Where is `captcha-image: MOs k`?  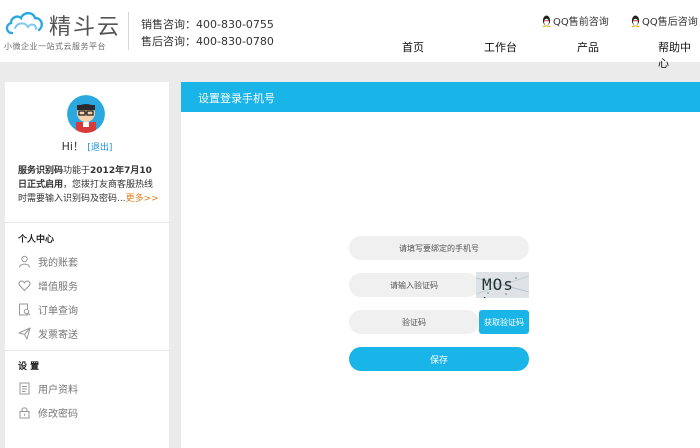 captcha-image: MOs k is located at coordinates (502, 285).